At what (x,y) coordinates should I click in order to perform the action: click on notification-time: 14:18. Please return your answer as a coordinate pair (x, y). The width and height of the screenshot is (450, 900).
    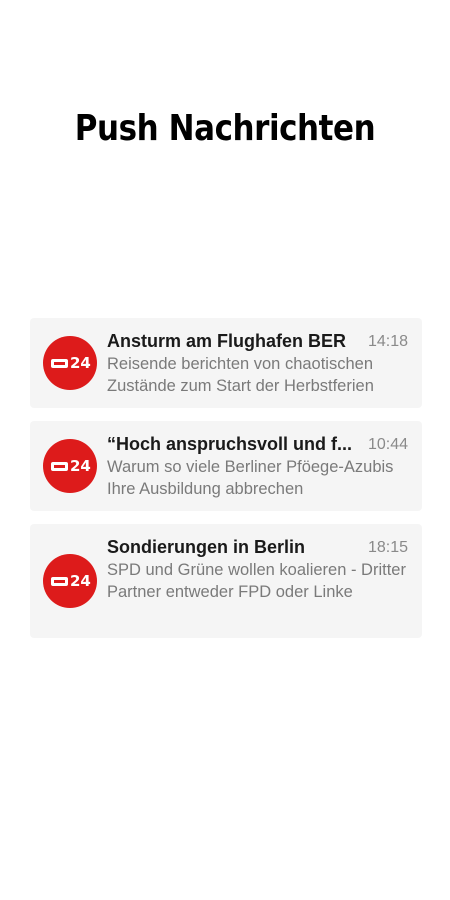
    Looking at the image, I should click on (387, 341).